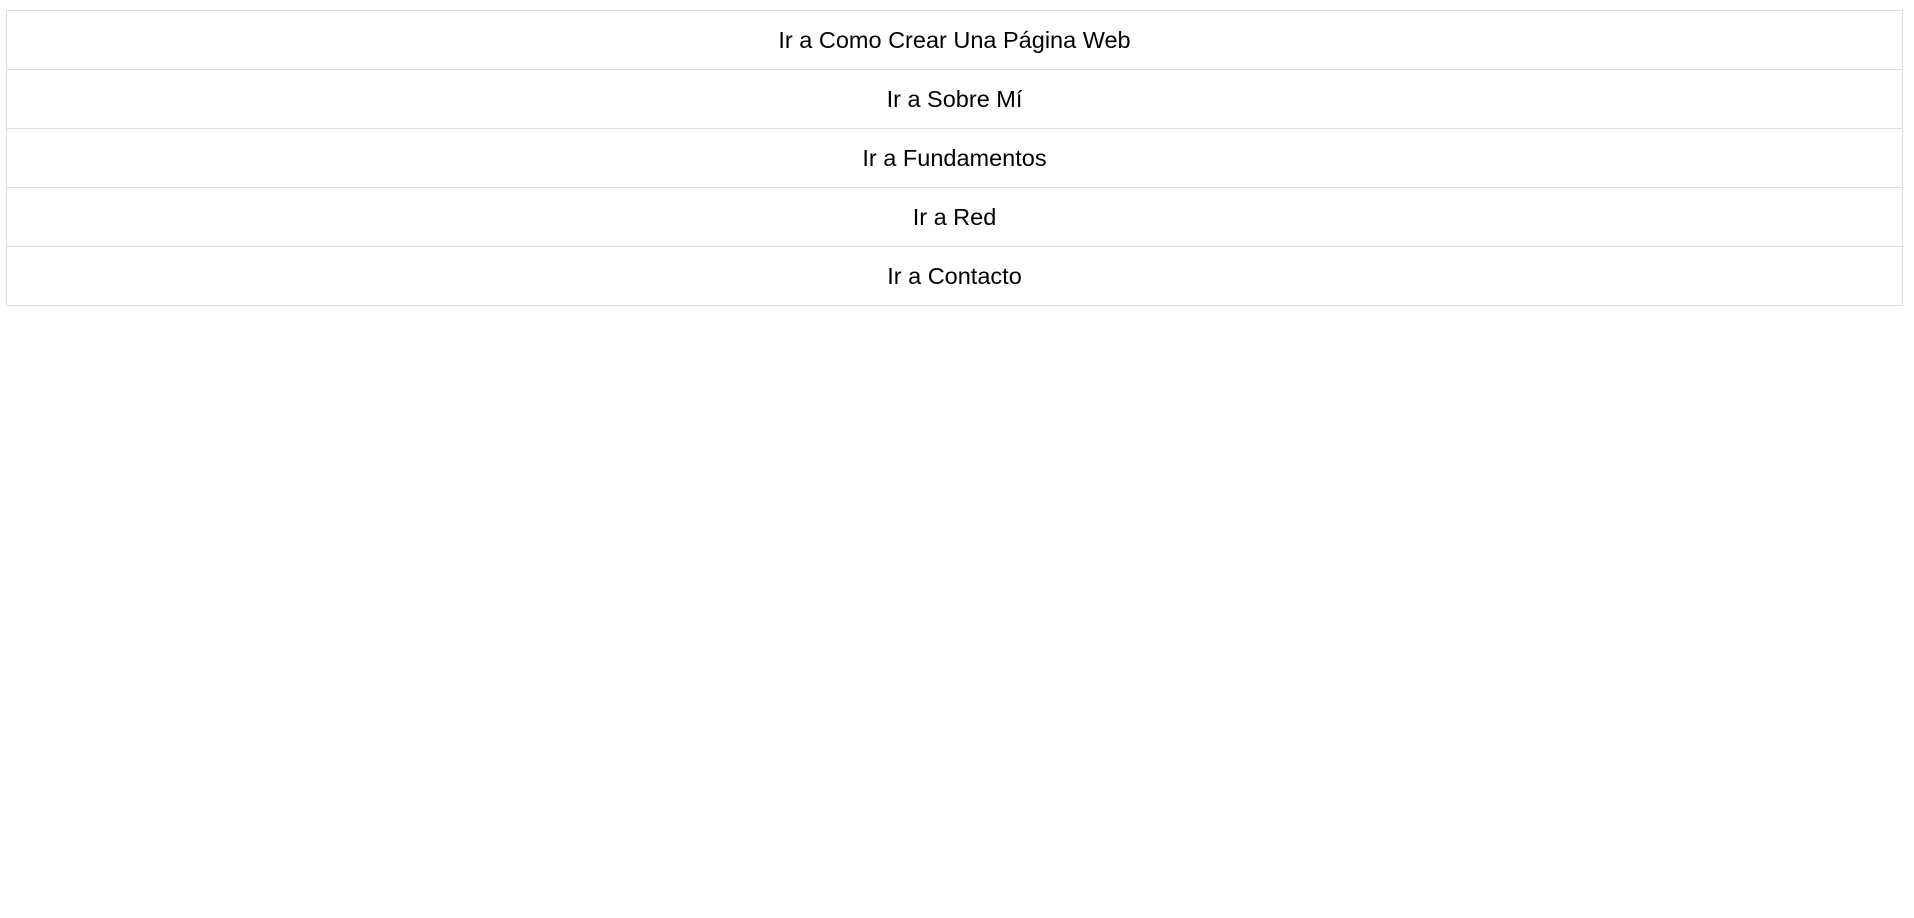 The height and width of the screenshot is (918, 1914). What do you see at coordinates (954, 40) in the screenshot?
I see `nav-link-como-crear-una-pagina-web: Ir a Como Crear Una Página Web` at bounding box center [954, 40].